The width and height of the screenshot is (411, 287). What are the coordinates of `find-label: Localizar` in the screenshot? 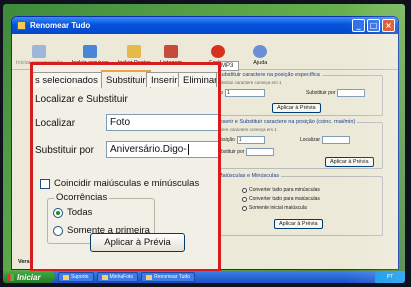 It's located at (55, 123).